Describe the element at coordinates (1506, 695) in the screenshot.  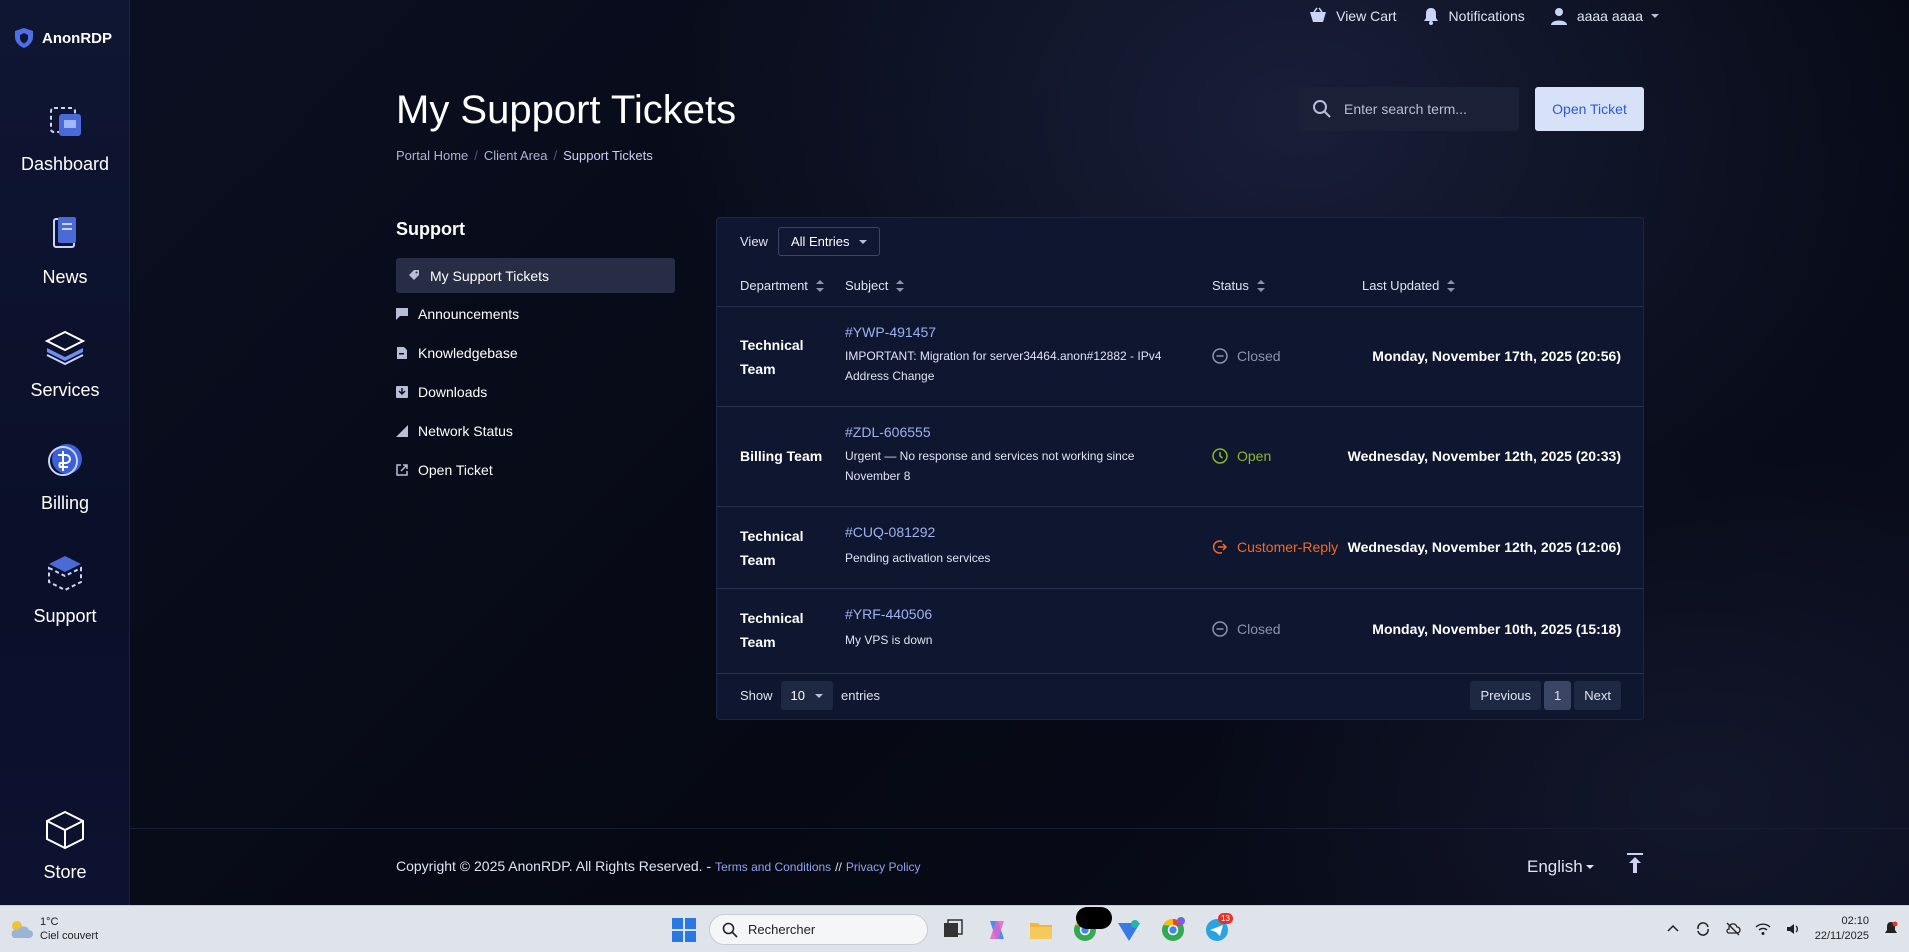
I see `previous-page-button: Previous` at that location.